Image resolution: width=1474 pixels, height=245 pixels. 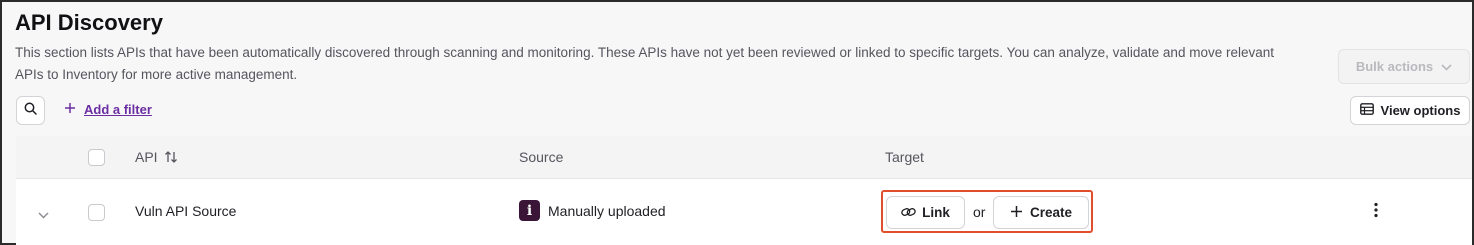 What do you see at coordinates (43, 215) in the screenshot?
I see `expand-row-chevron-icon` at bounding box center [43, 215].